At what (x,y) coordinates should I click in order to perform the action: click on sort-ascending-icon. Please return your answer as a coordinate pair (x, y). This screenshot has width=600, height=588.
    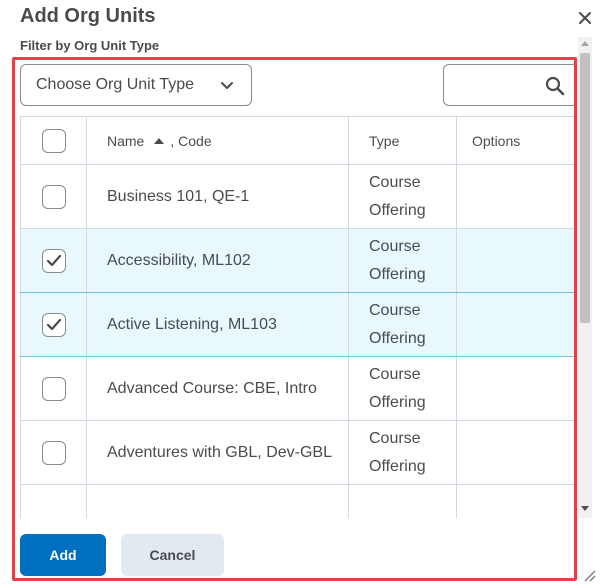
    Looking at the image, I should click on (159, 140).